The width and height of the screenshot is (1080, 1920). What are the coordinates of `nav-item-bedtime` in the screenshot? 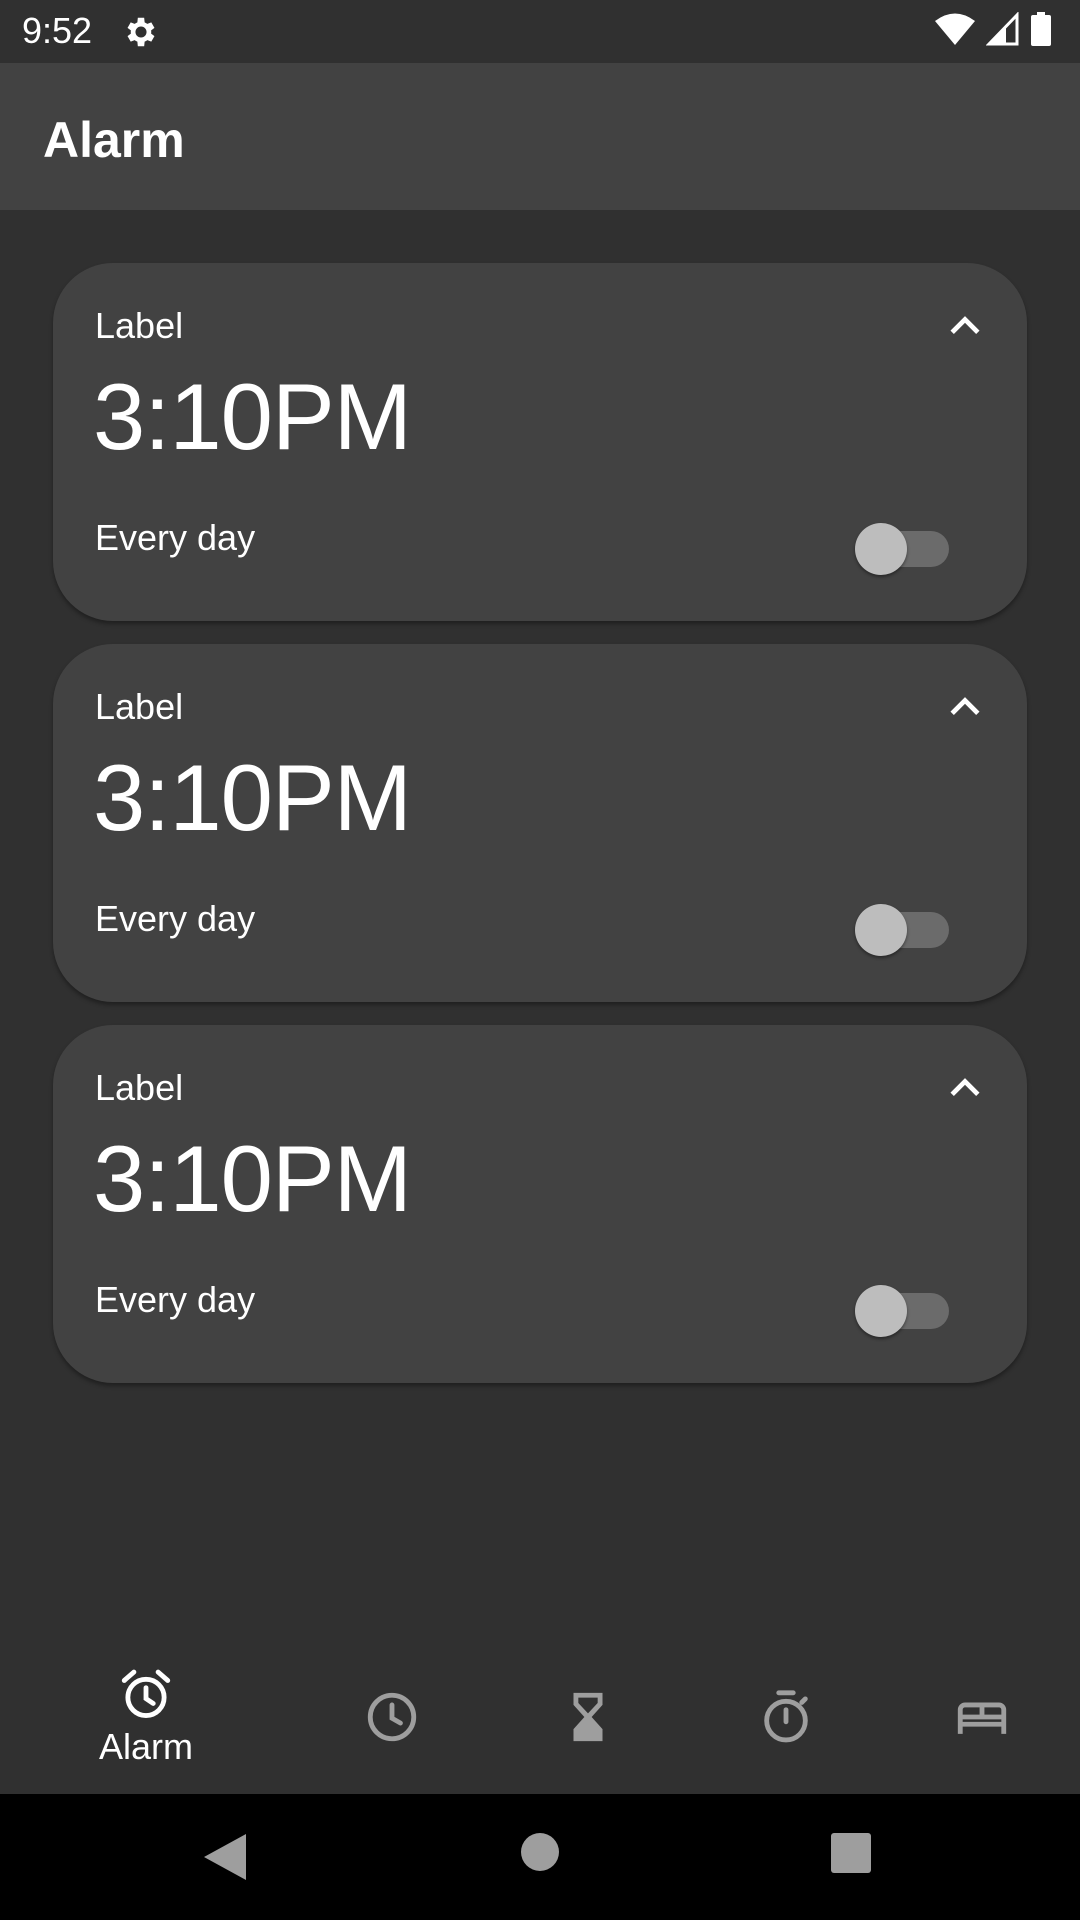 It's located at (982, 1717).